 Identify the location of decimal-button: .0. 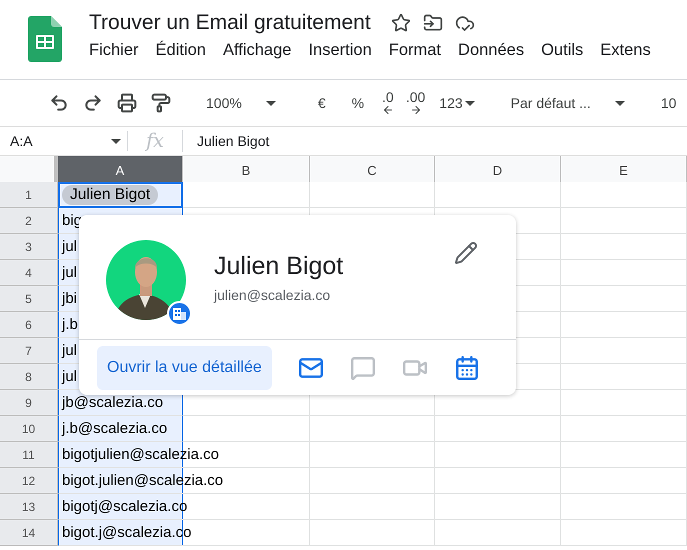
(388, 103).